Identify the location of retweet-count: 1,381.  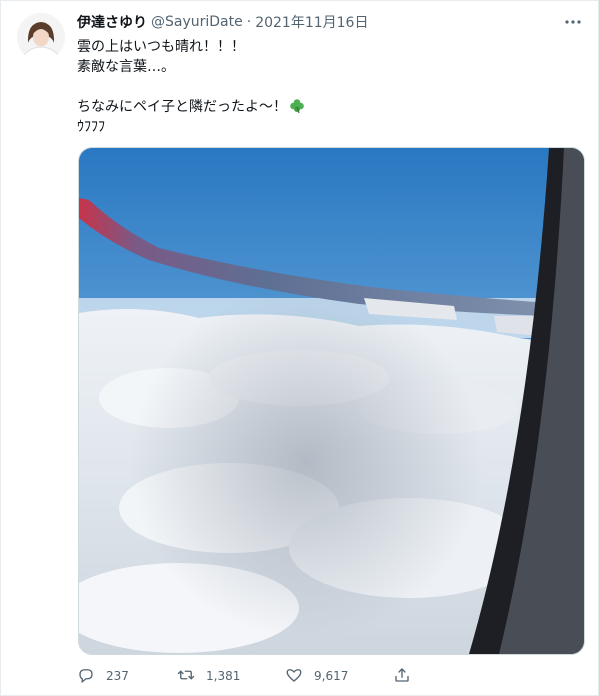
(223, 676).